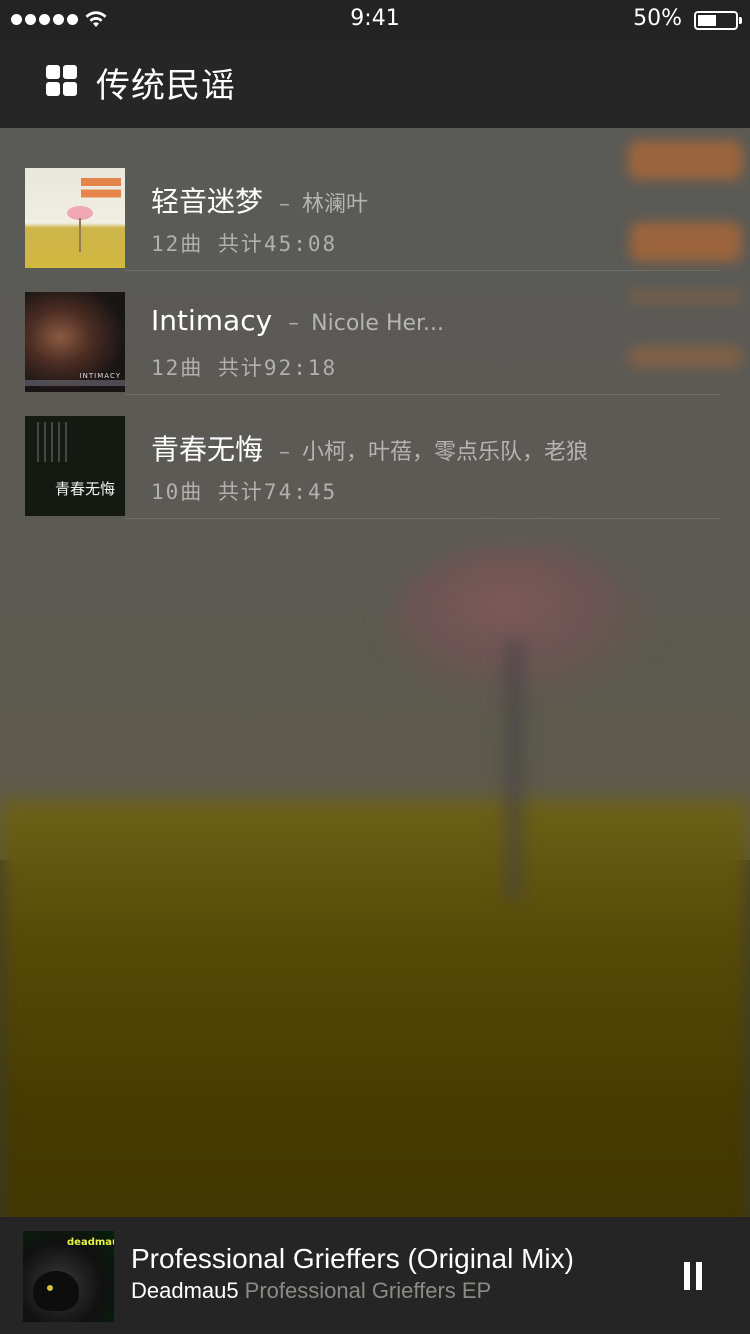 The image size is (750, 1334). What do you see at coordinates (85, 489) in the screenshot?
I see `cover-text: 青春无悔` at bounding box center [85, 489].